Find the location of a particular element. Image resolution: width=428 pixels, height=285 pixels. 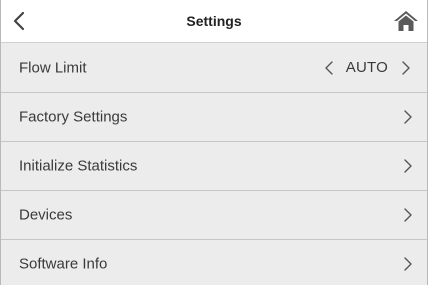

flow-limit-selector: AUTO is located at coordinates (367, 68).